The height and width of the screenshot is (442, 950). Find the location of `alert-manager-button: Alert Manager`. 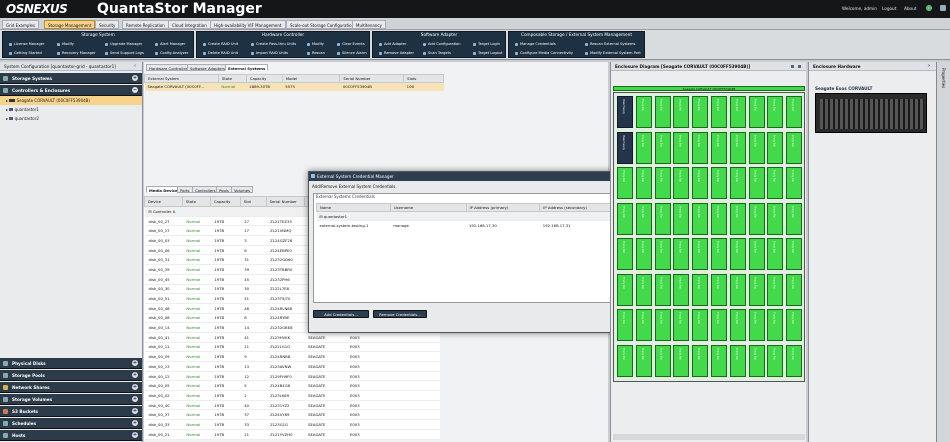

alert-manager-button: Alert Manager is located at coordinates (170, 44).